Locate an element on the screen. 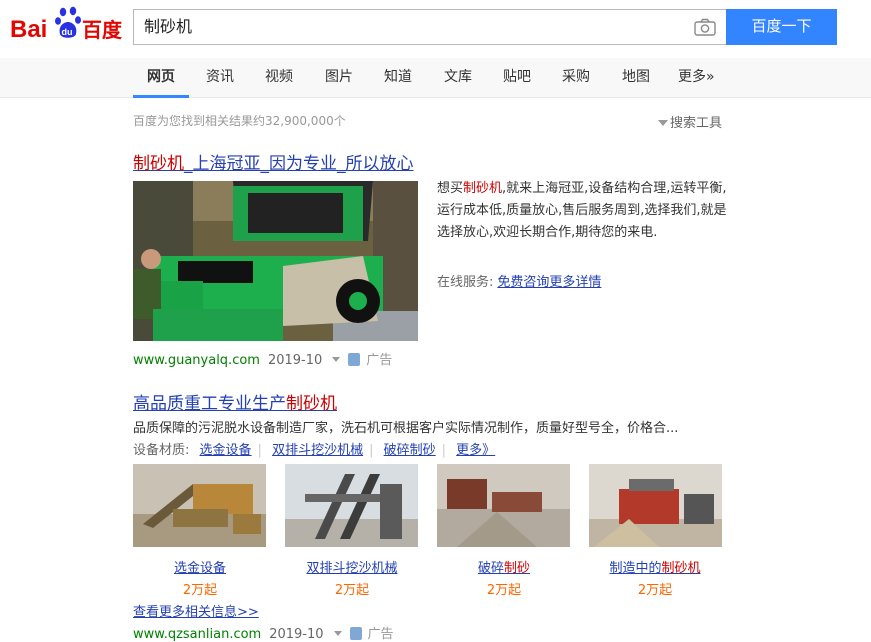  thumb-label-4: 制造中的制砂机 is located at coordinates (655, 566).